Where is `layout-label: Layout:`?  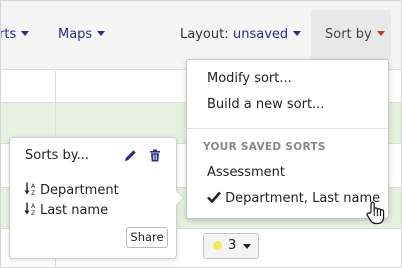
layout-label: Layout: is located at coordinates (204, 34).